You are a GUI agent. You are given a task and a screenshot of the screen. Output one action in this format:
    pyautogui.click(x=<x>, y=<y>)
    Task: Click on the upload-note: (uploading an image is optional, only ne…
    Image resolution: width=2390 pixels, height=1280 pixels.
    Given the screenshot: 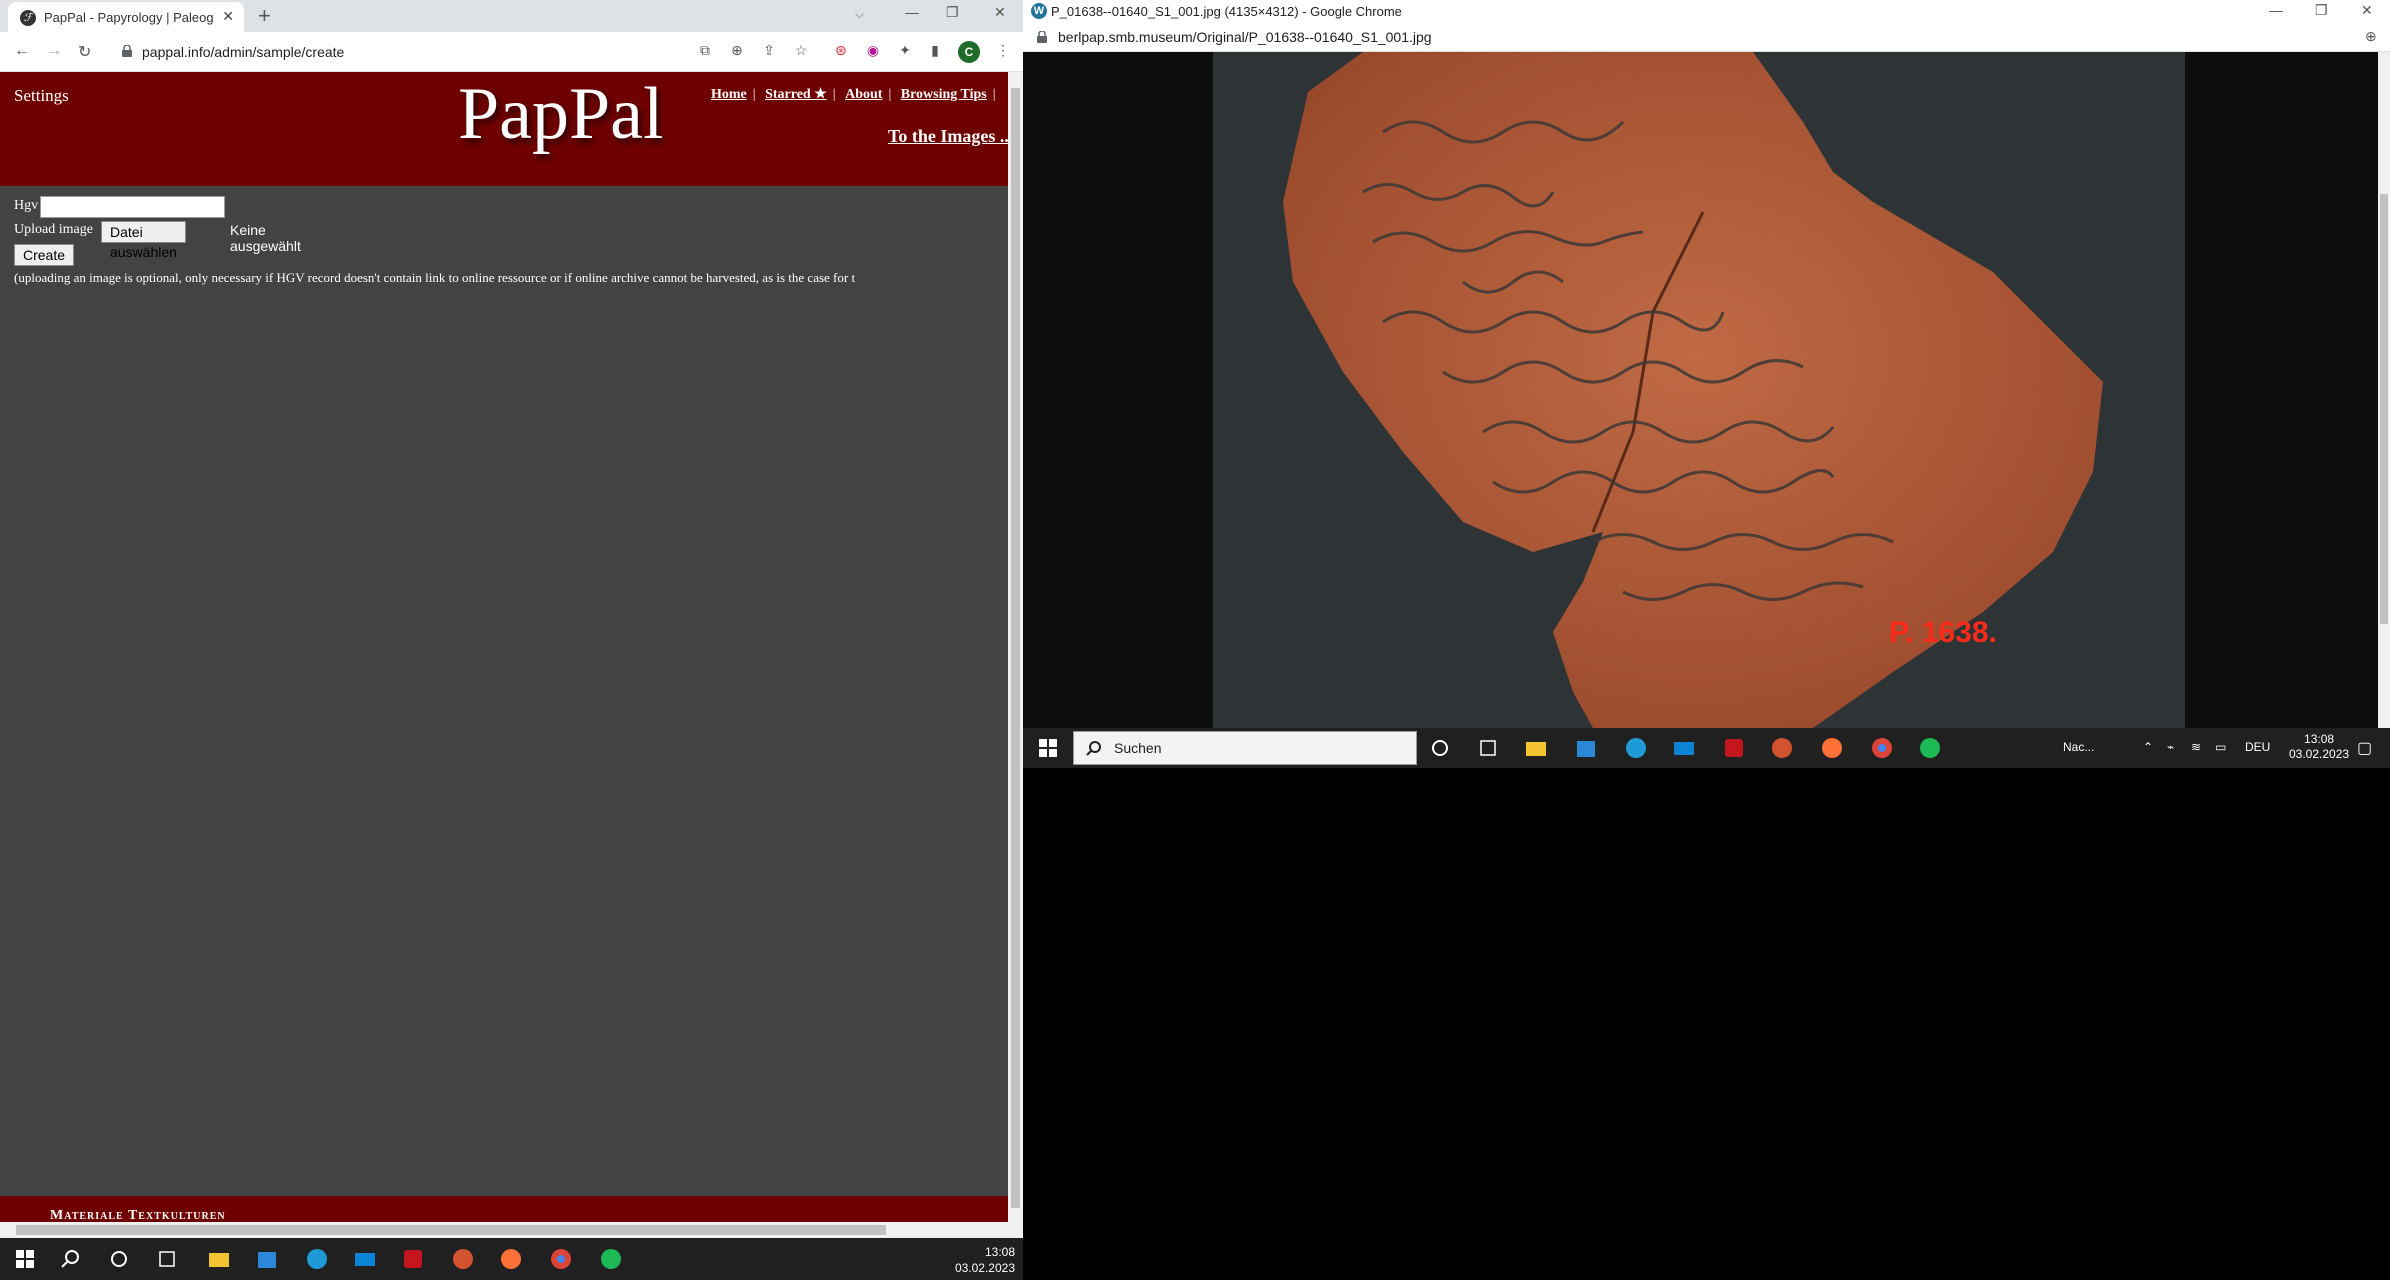 What is the action you would take?
    pyautogui.click(x=435, y=277)
    